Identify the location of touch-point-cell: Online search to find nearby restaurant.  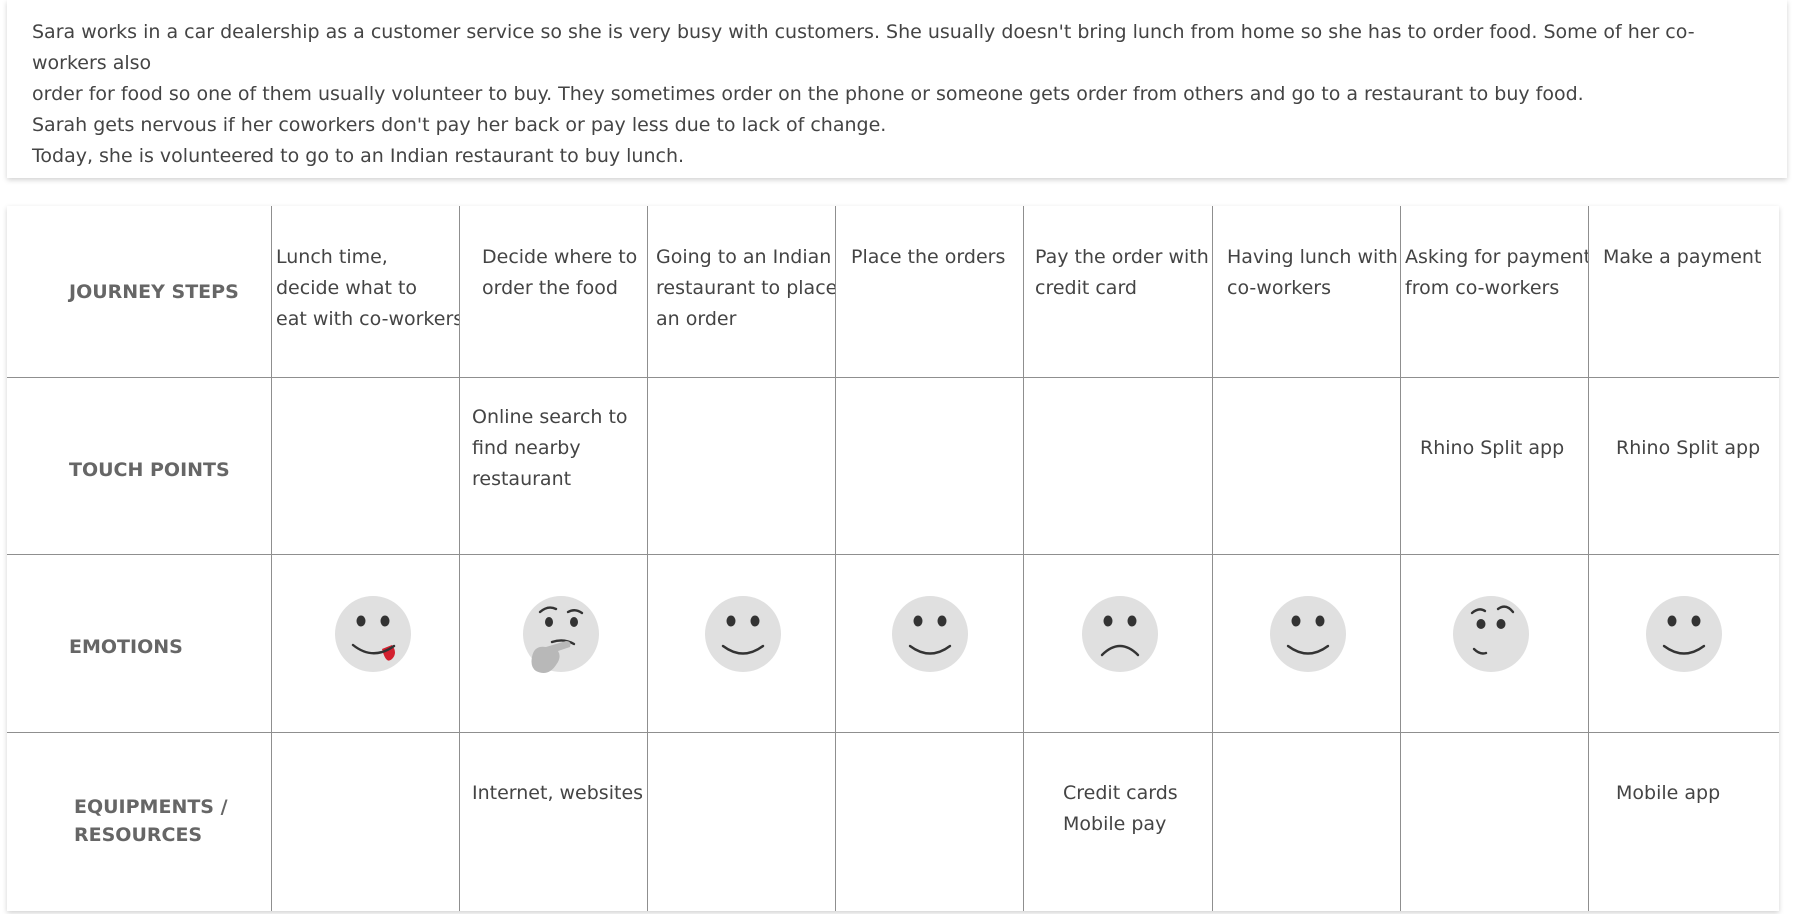
(554, 466).